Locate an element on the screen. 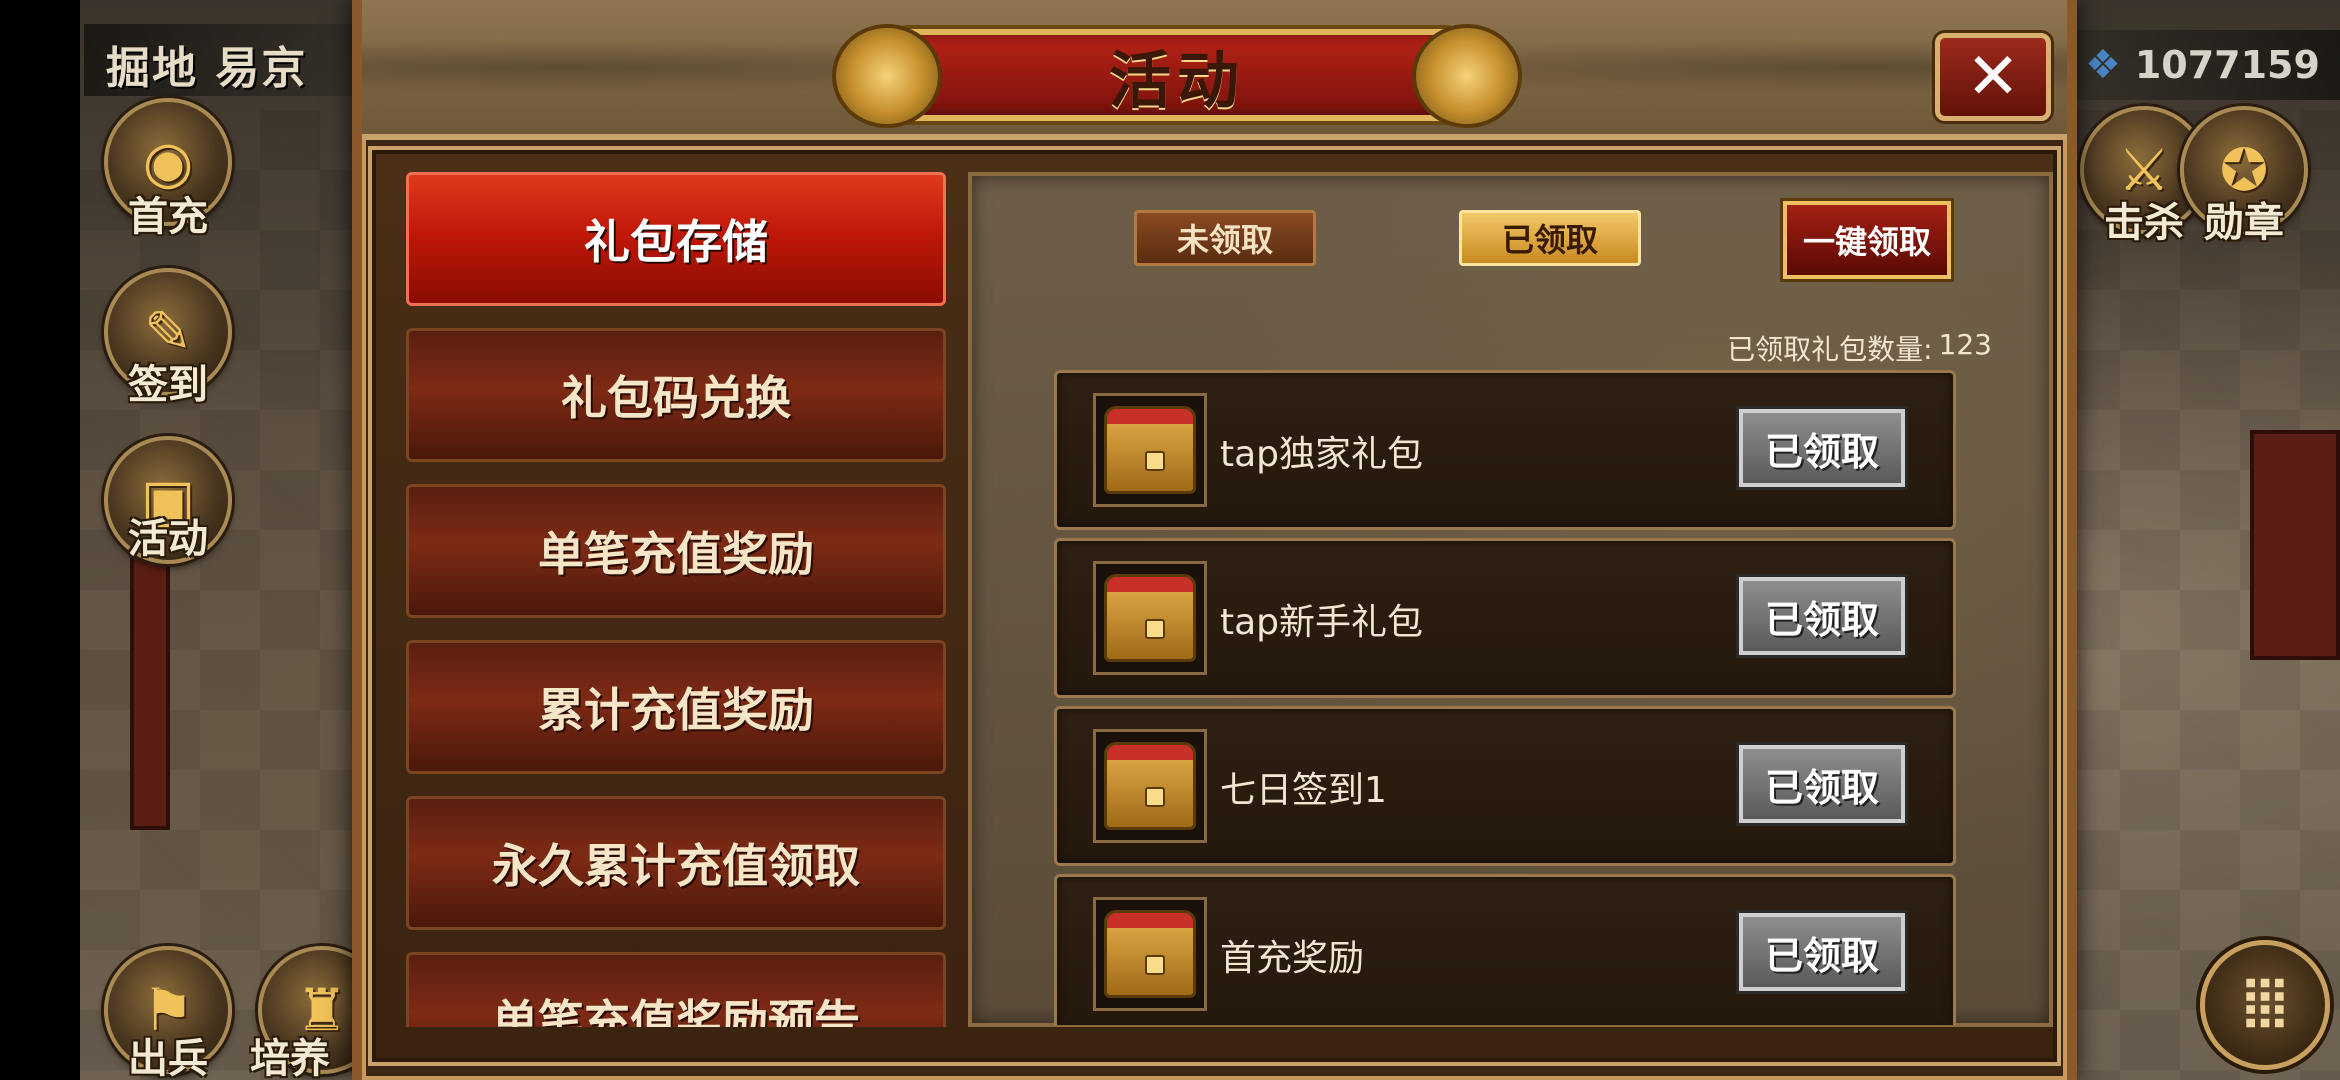 This screenshot has height=1080, width=2340. gift-row: 首充奖励 已领取 is located at coordinates (1505, 949).